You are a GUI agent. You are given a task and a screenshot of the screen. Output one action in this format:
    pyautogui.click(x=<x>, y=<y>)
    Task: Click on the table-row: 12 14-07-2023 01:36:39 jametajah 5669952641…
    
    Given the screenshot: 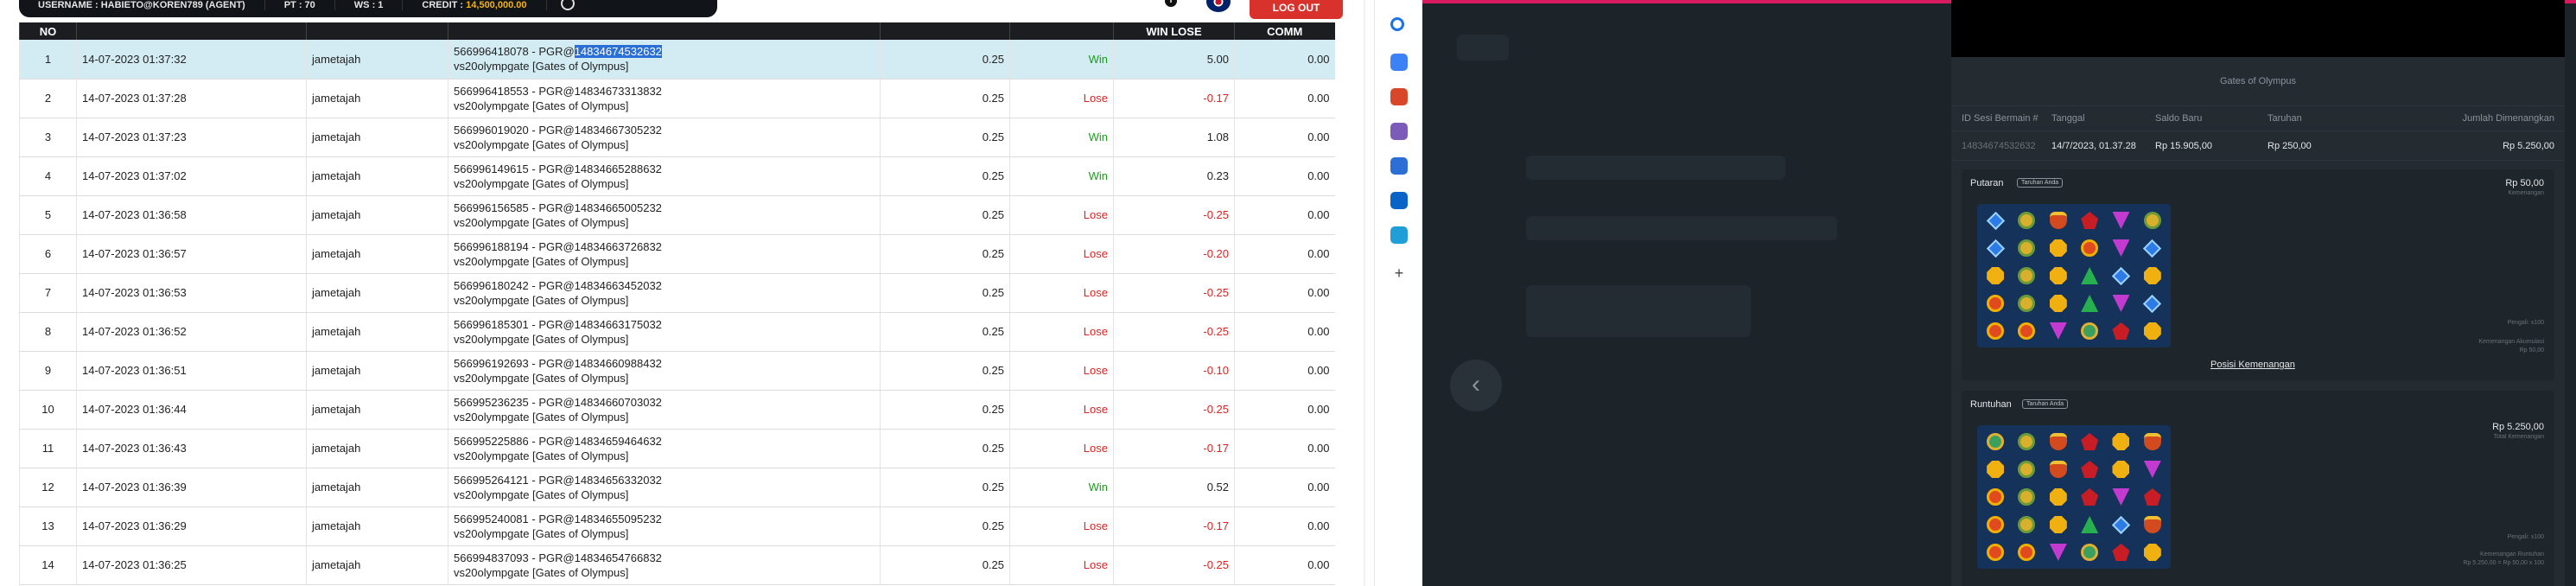 What is the action you would take?
    pyautogui.click(x=677, y=487)
    